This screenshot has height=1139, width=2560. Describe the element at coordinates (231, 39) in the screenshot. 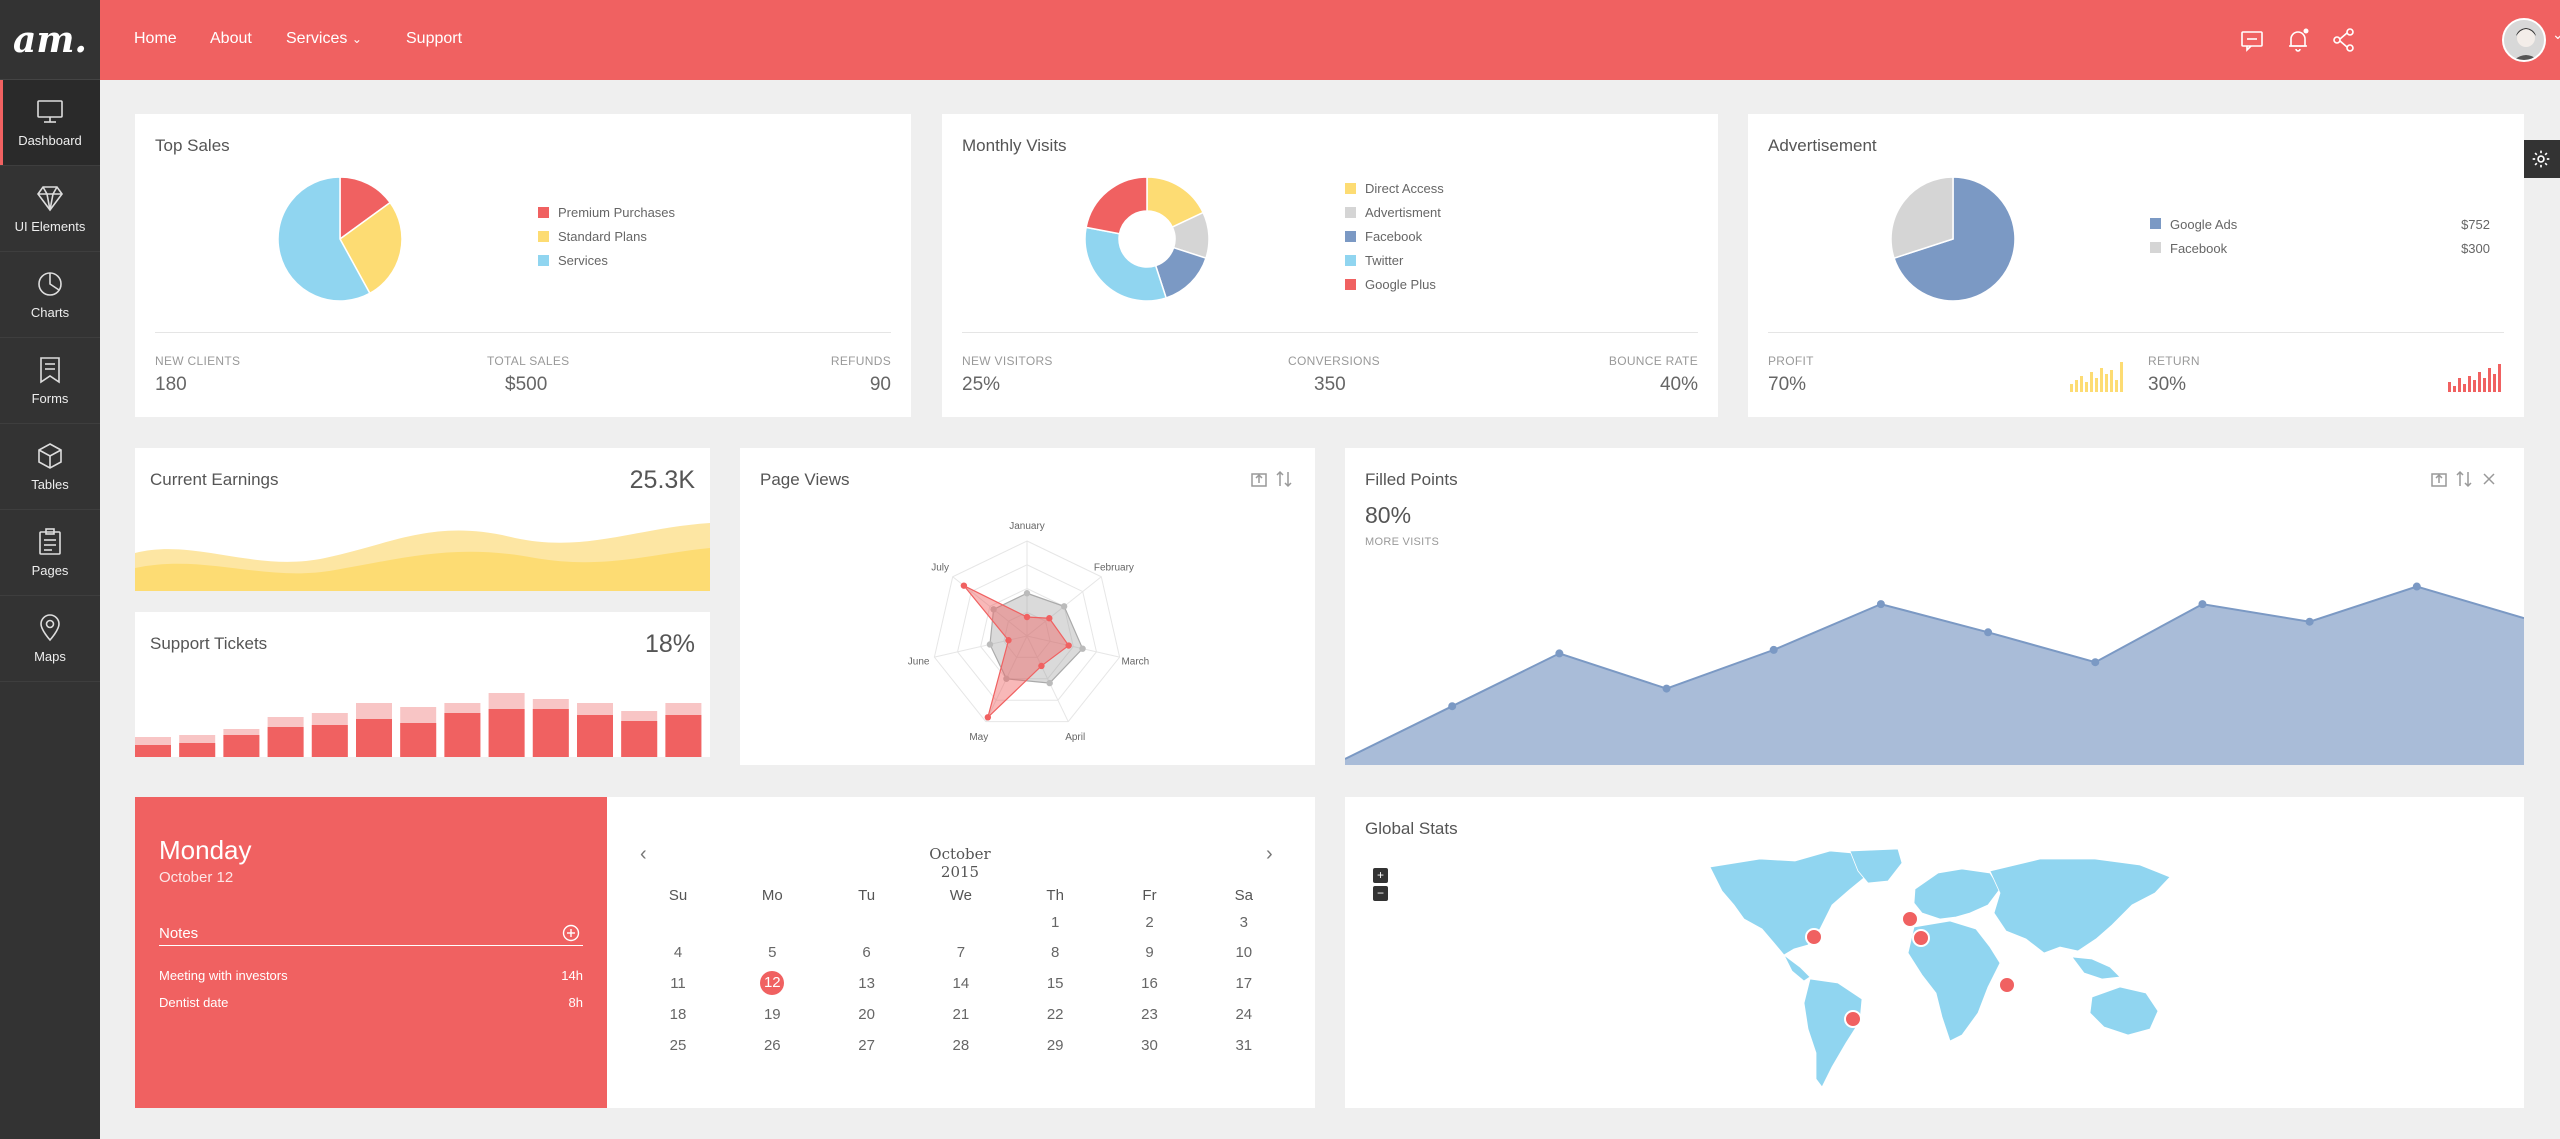

I see `nav-about: About` at that location.